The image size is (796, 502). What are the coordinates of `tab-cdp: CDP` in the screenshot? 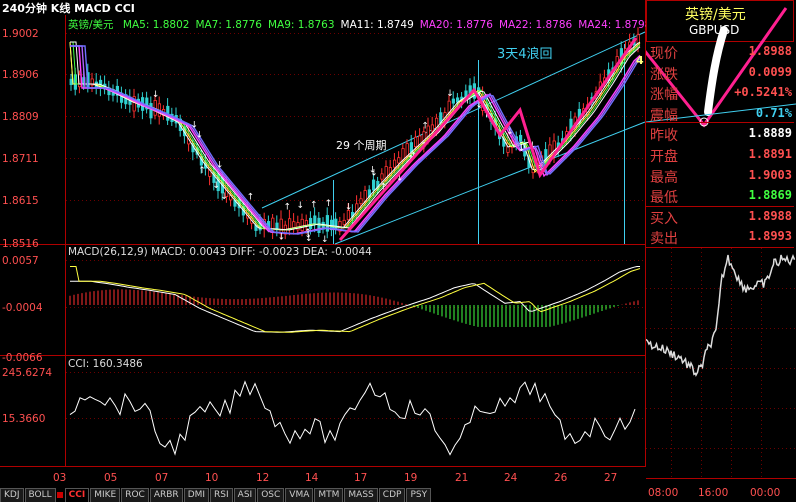 It's located at (392, 495).